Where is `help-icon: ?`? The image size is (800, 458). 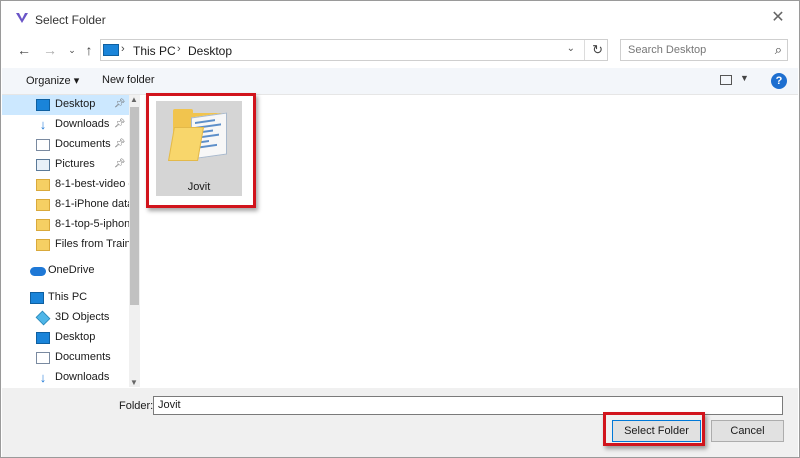 help-icon: ? is located at coordinates (779, 81).